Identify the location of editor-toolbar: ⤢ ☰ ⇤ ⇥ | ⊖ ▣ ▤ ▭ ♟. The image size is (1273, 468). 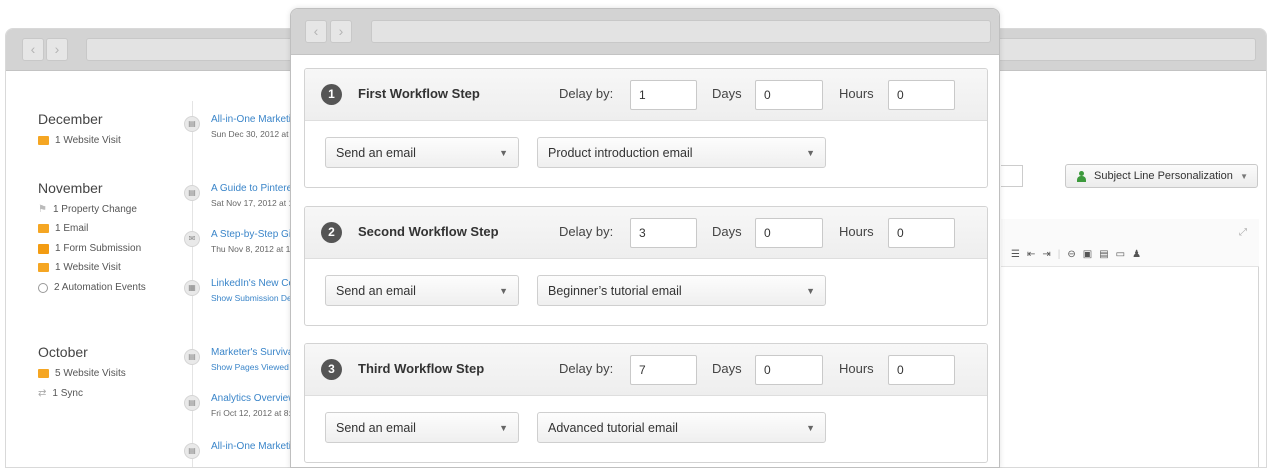
(1130, 243).